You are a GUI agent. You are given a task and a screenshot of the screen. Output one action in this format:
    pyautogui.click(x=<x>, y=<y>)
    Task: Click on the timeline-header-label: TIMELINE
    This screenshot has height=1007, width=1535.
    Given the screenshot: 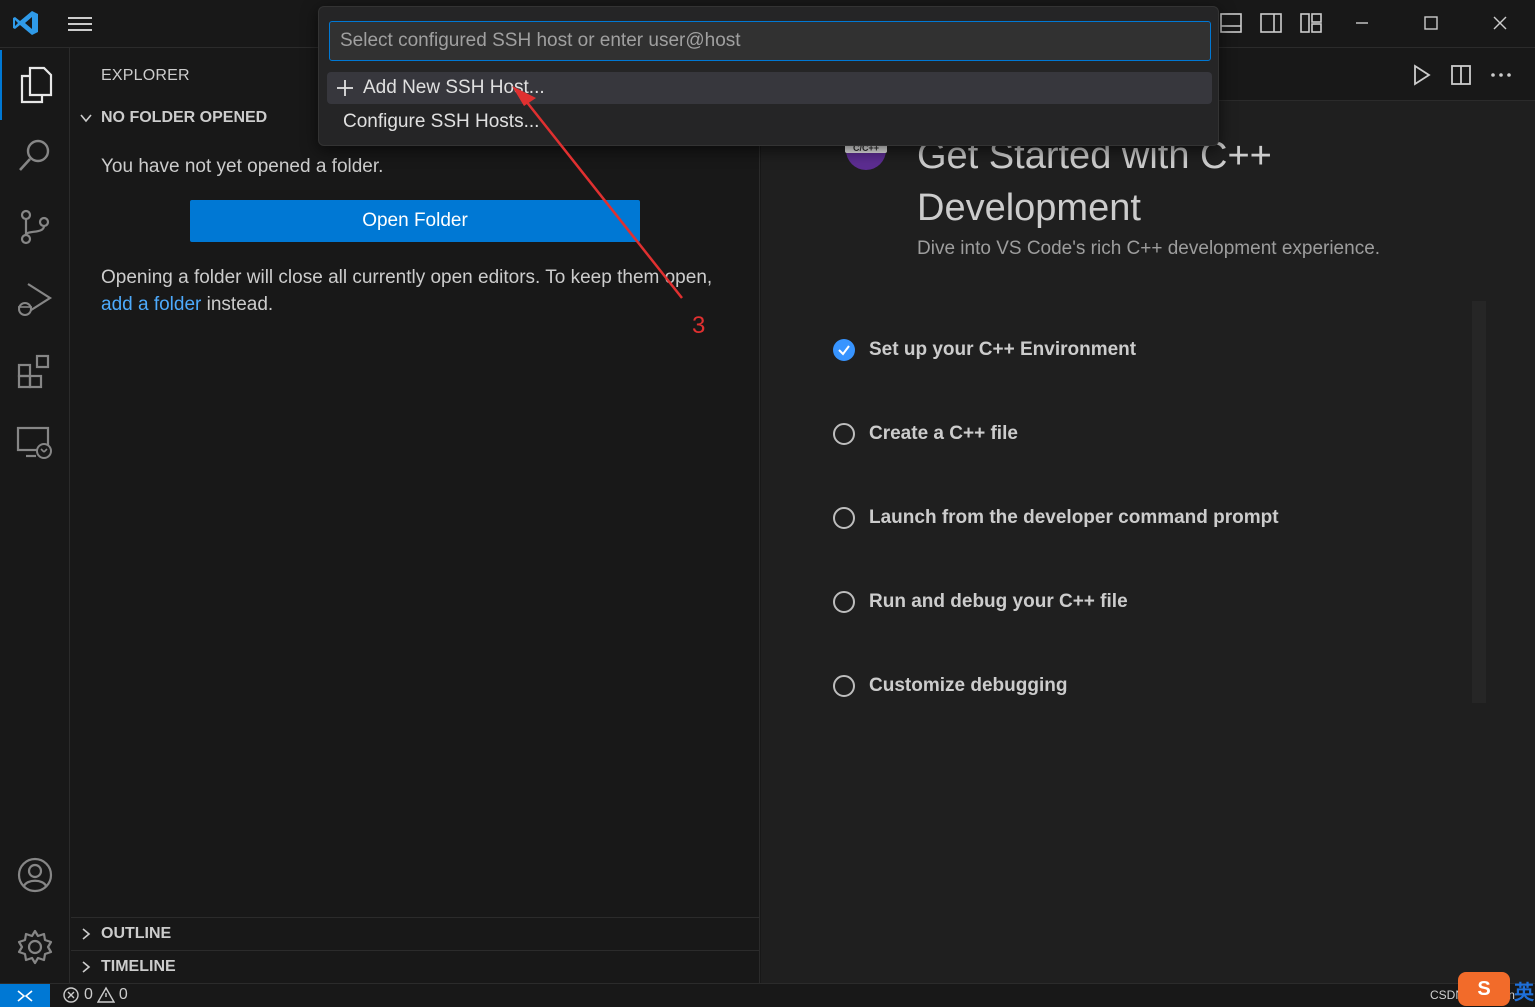 What is the action you would take?
    pyautogui.click(x=138, y=966)
    